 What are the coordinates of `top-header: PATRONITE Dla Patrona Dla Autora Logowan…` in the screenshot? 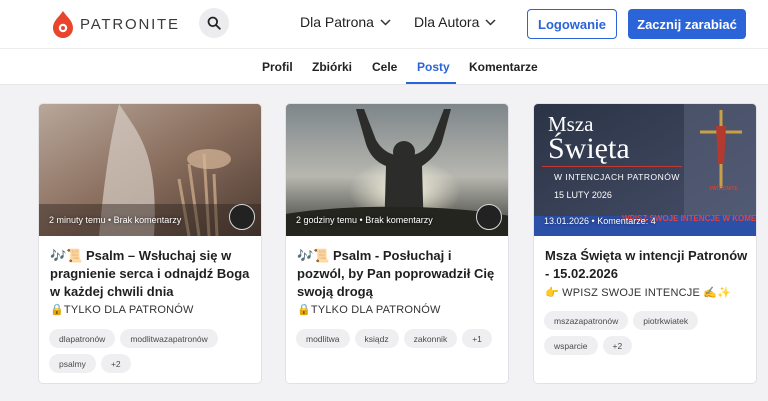 It's located at (384, 24).